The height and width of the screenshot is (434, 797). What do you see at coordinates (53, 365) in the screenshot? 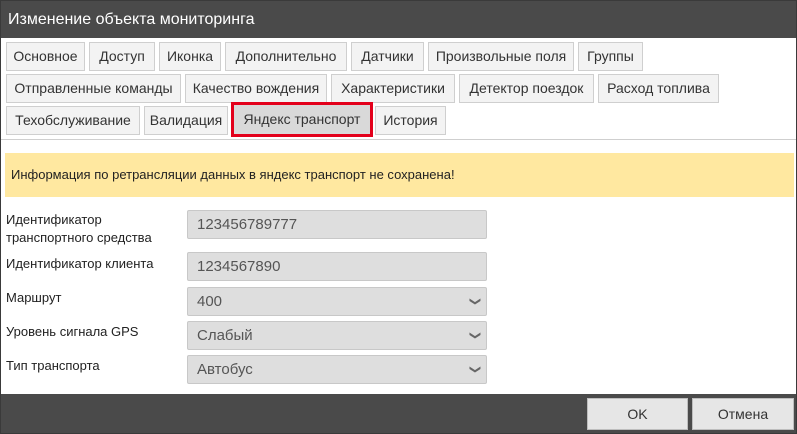
I see `transport-type-label: Тип транспорта` at bounding box center [53, 365].